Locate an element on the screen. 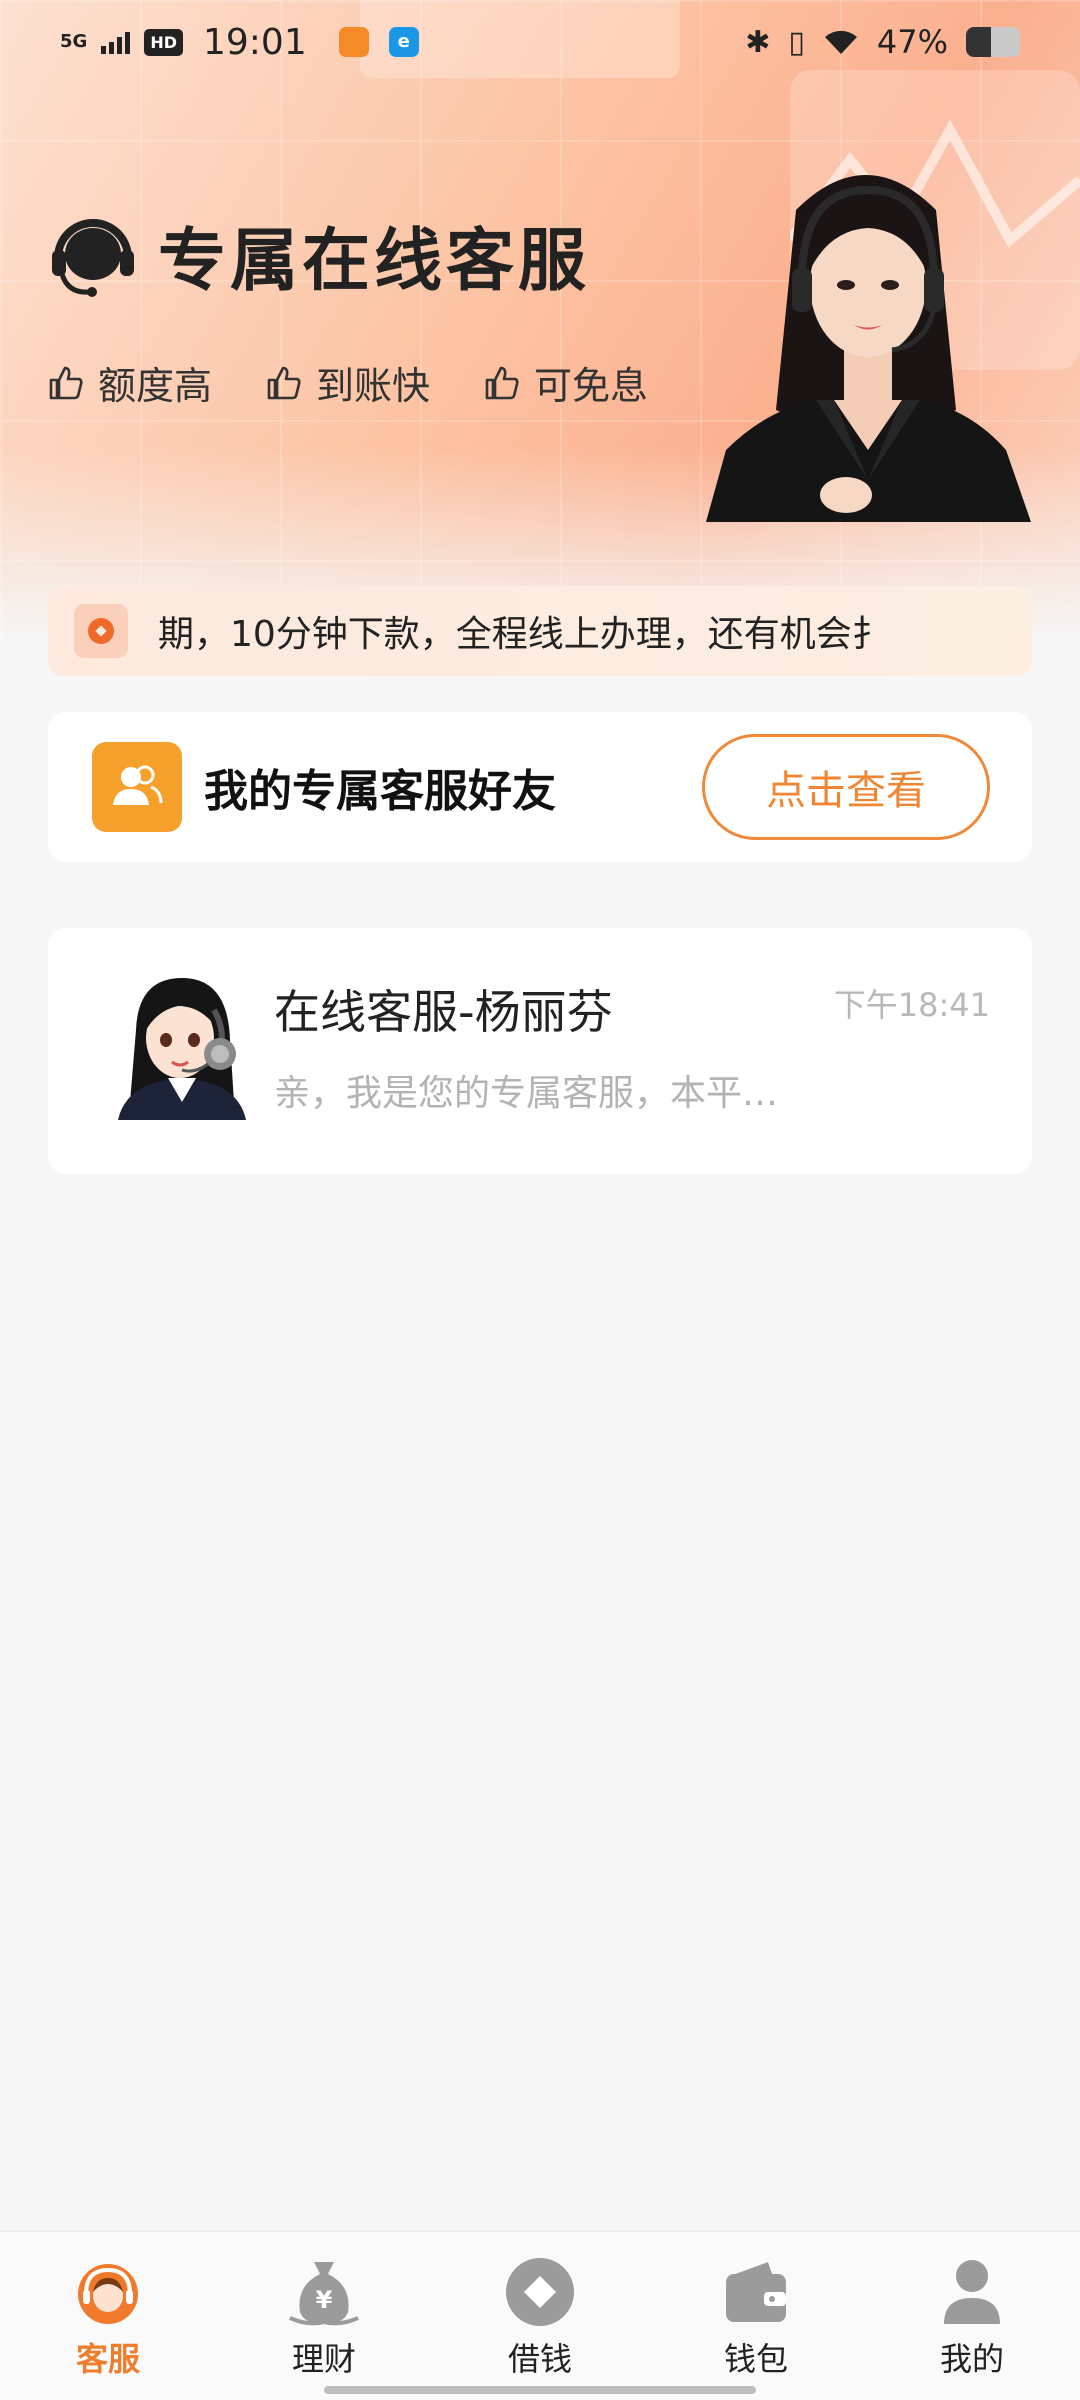 The width and height of the screenshot is (1080, 2400). signal-icon is located at coordinates (116, 42).